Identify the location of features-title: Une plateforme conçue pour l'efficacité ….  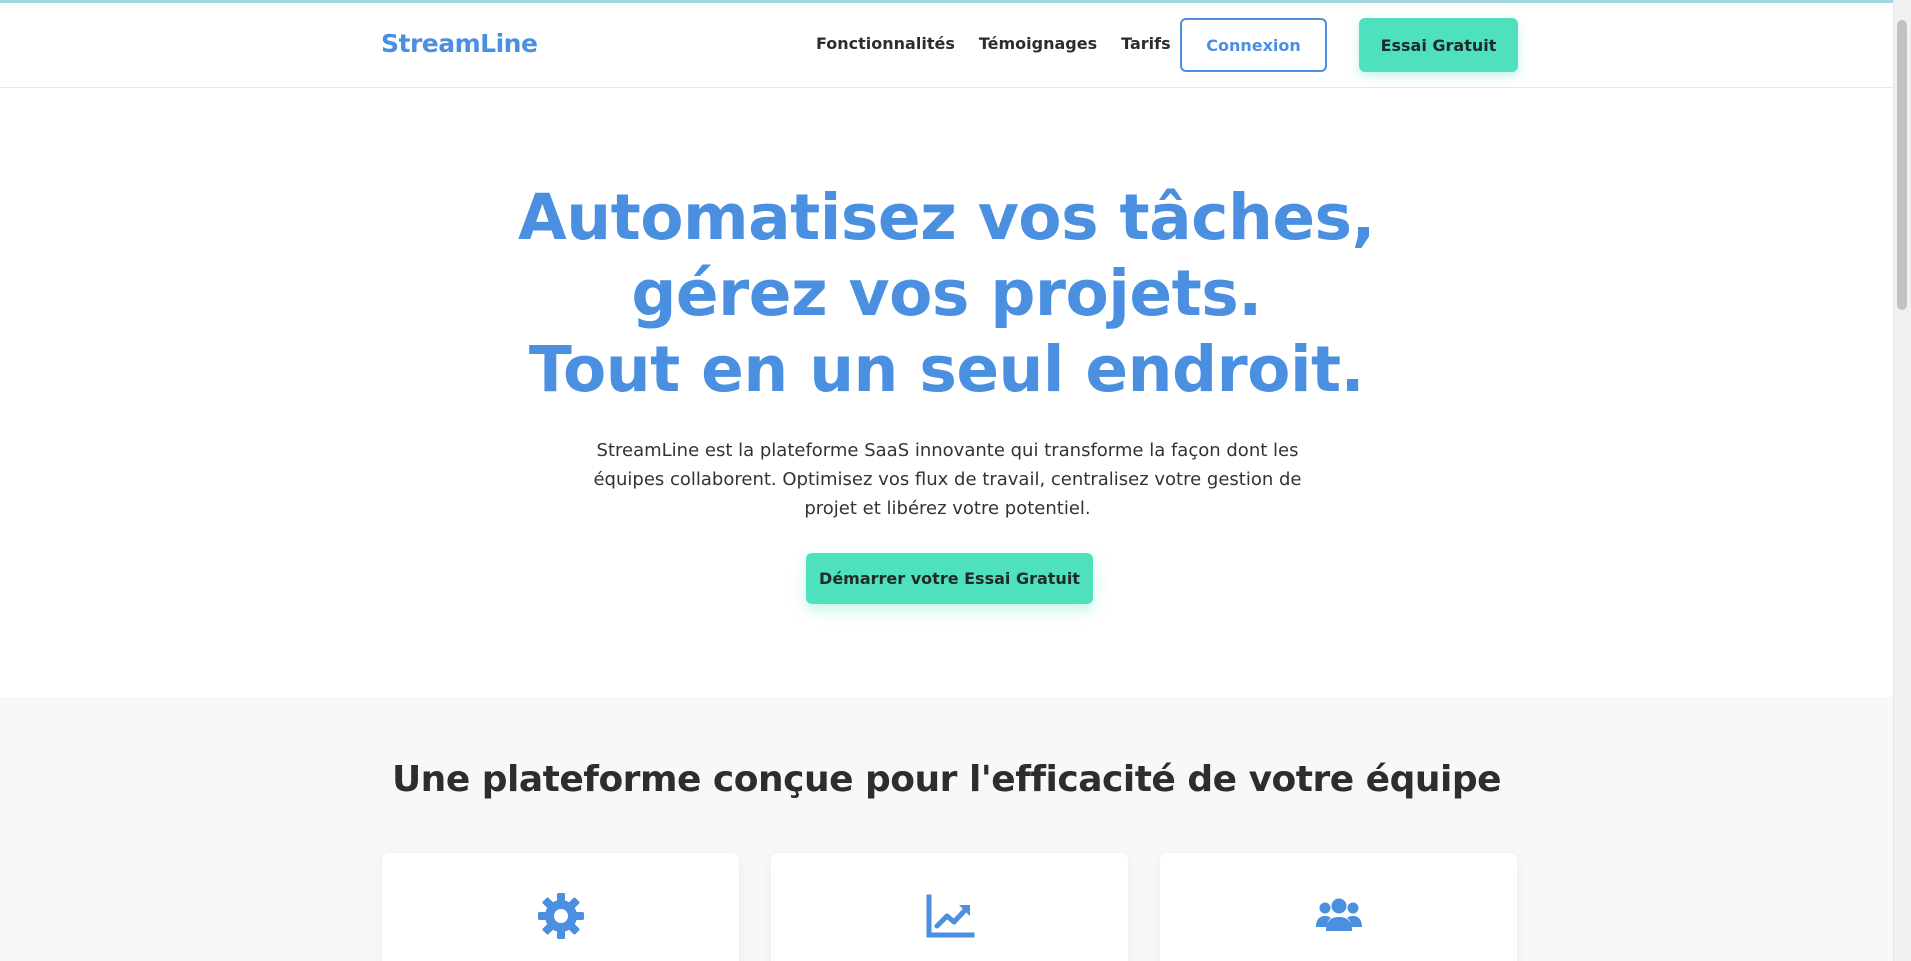
(946, 779).